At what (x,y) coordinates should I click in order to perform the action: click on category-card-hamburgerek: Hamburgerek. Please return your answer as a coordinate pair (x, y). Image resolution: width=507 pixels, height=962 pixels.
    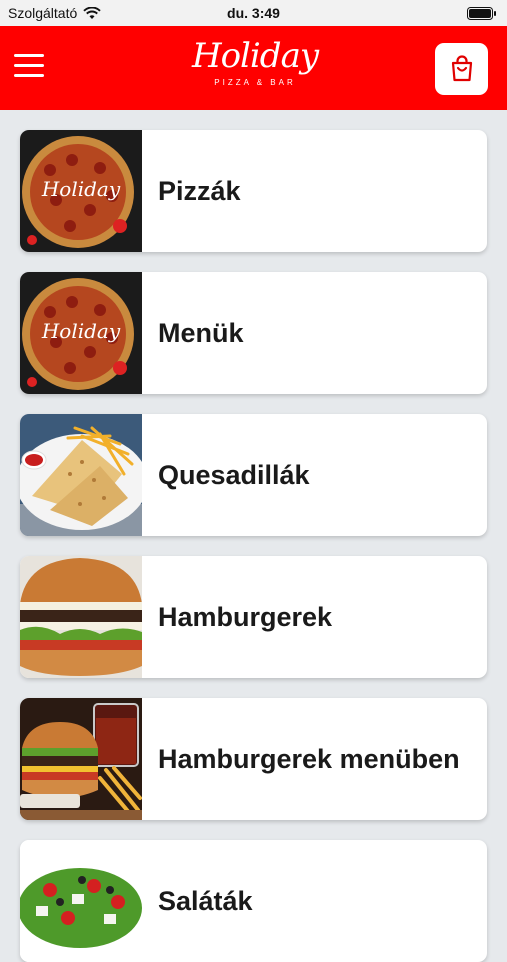
    Looking at the image, I should click on (253, 617).